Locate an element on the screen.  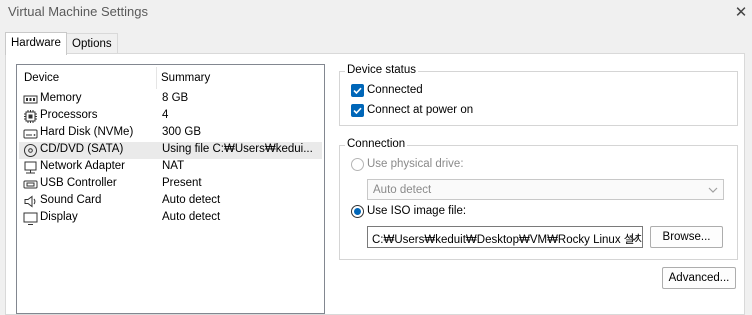
device-summary: Present is located at coordinates (182, 183).